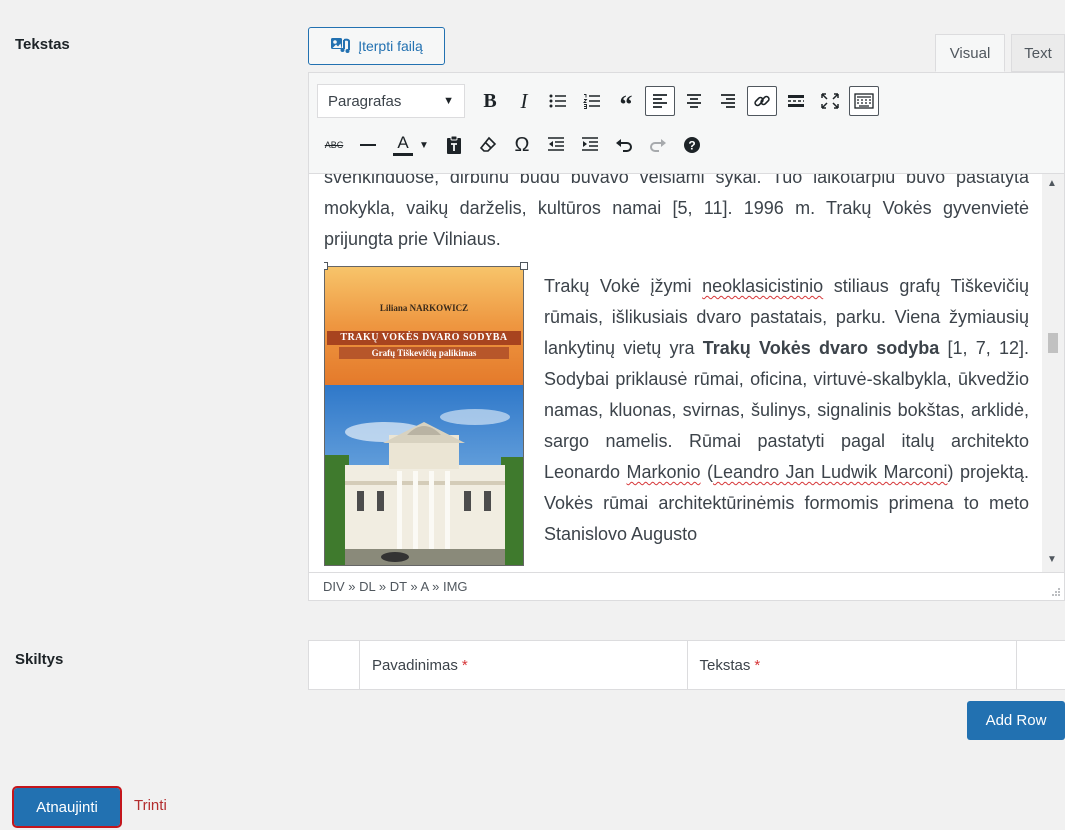 The width and height of the screenshot is (1065, 830). I want to click on numbered-list-icon, so click(591, 101).